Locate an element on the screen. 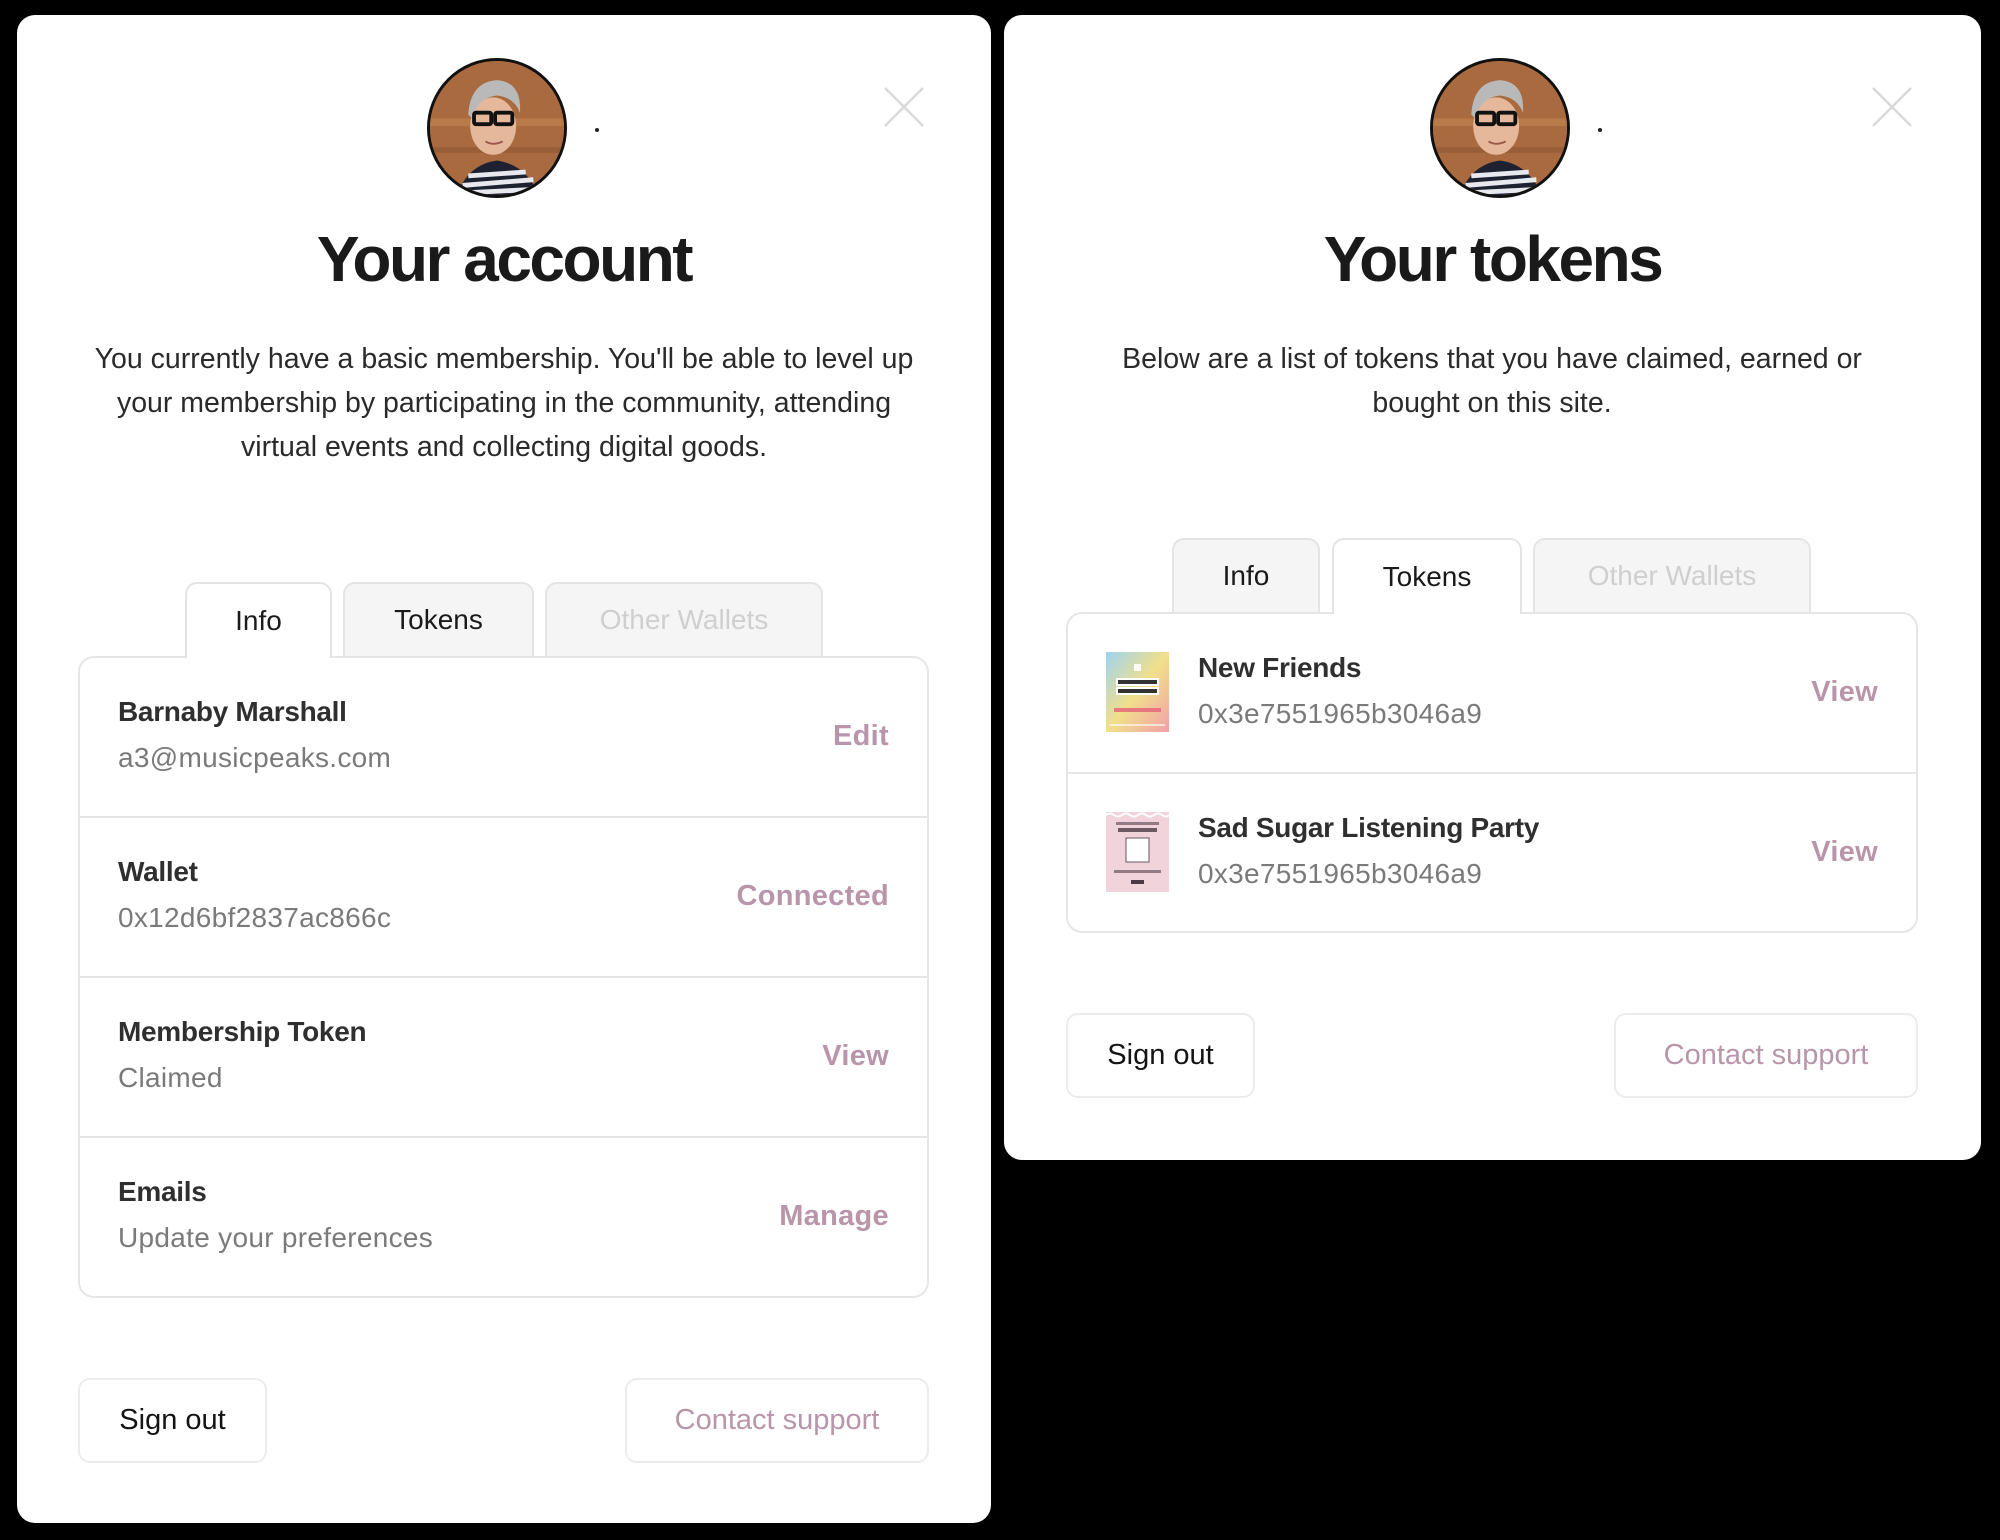  membership-card-image-icon is located at coordinates (1137, 692).